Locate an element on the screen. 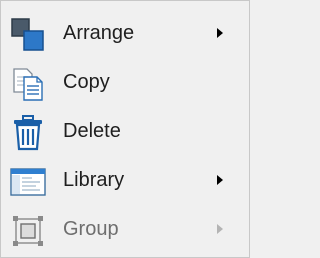 The width and height of the screenshot is (320, 258). arrange-icon is located at coordinates (28, 35).